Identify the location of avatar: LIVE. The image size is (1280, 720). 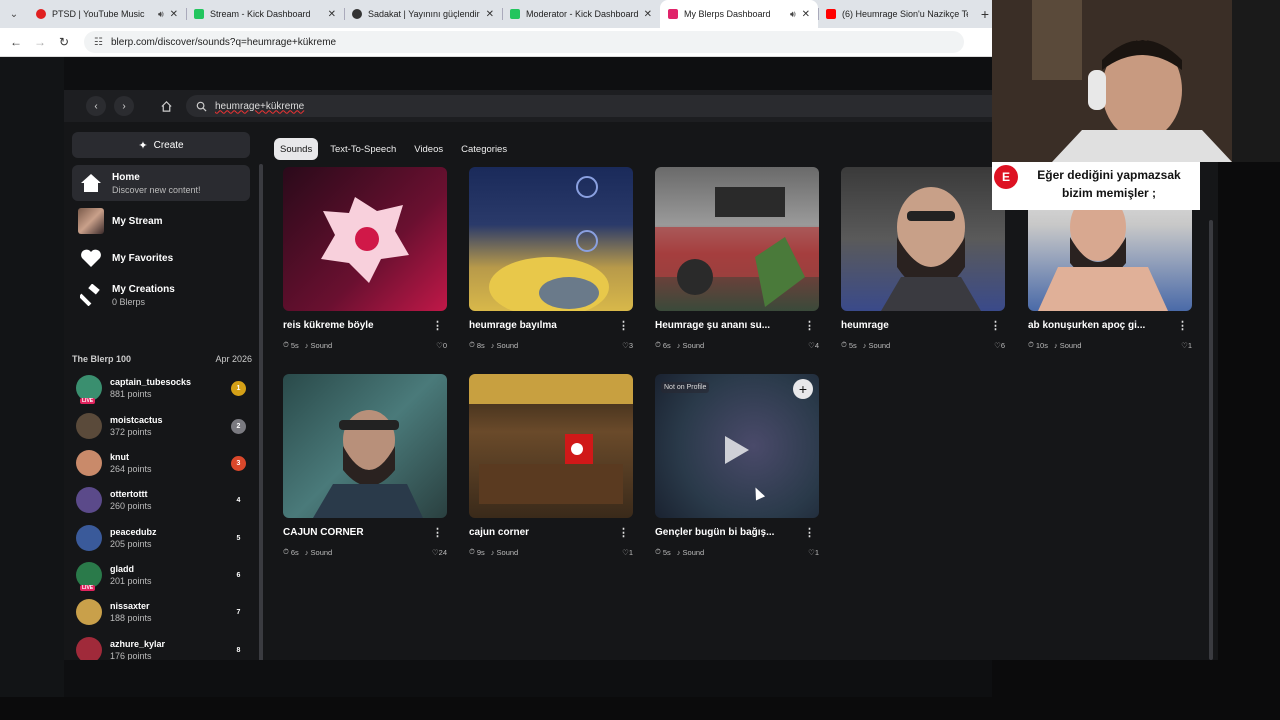
(89, 389).